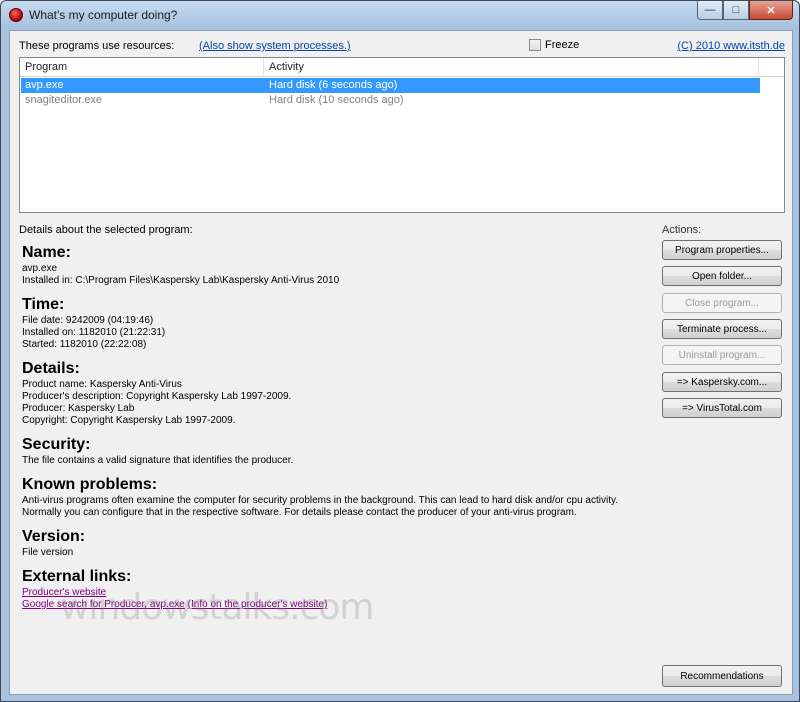 The image size is (800, 702). Describe the element at coordinates (731, 46) in the screenshot. I see `copyright-link: (C) 2010 www.itsth.de` at that location.